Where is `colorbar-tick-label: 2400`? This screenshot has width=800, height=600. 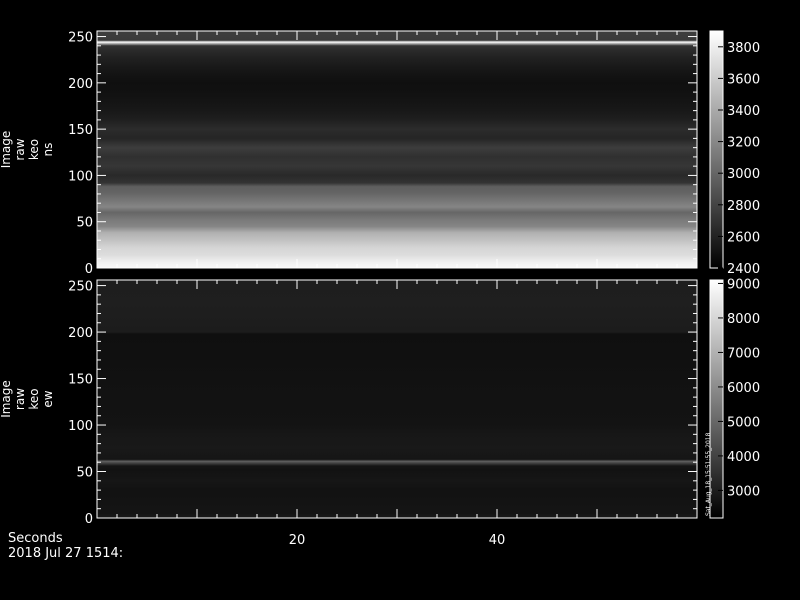 colorbar-tick-label: 2400 is located at coordinates (743, 269).